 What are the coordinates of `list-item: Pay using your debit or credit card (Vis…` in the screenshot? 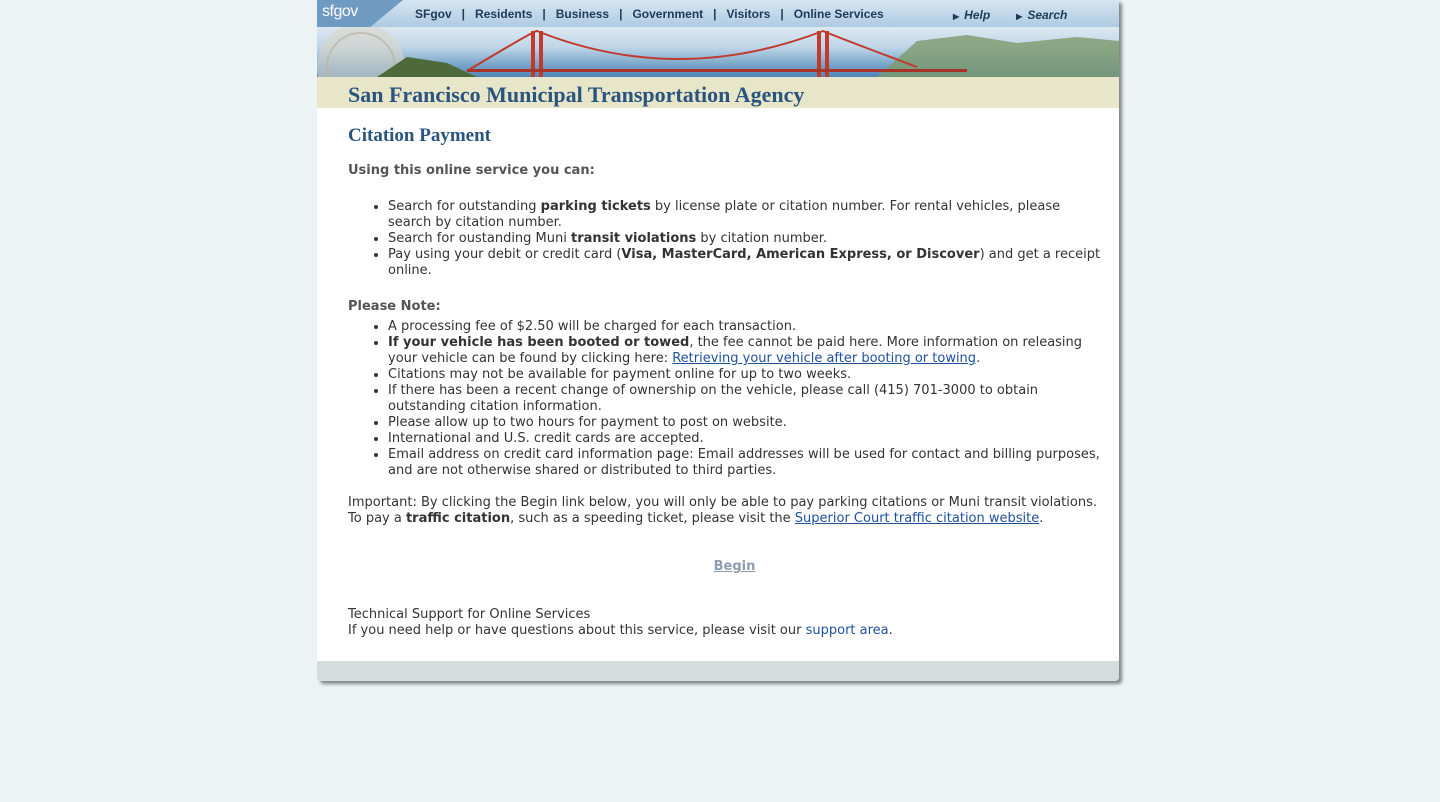 It's located at (745, 263).